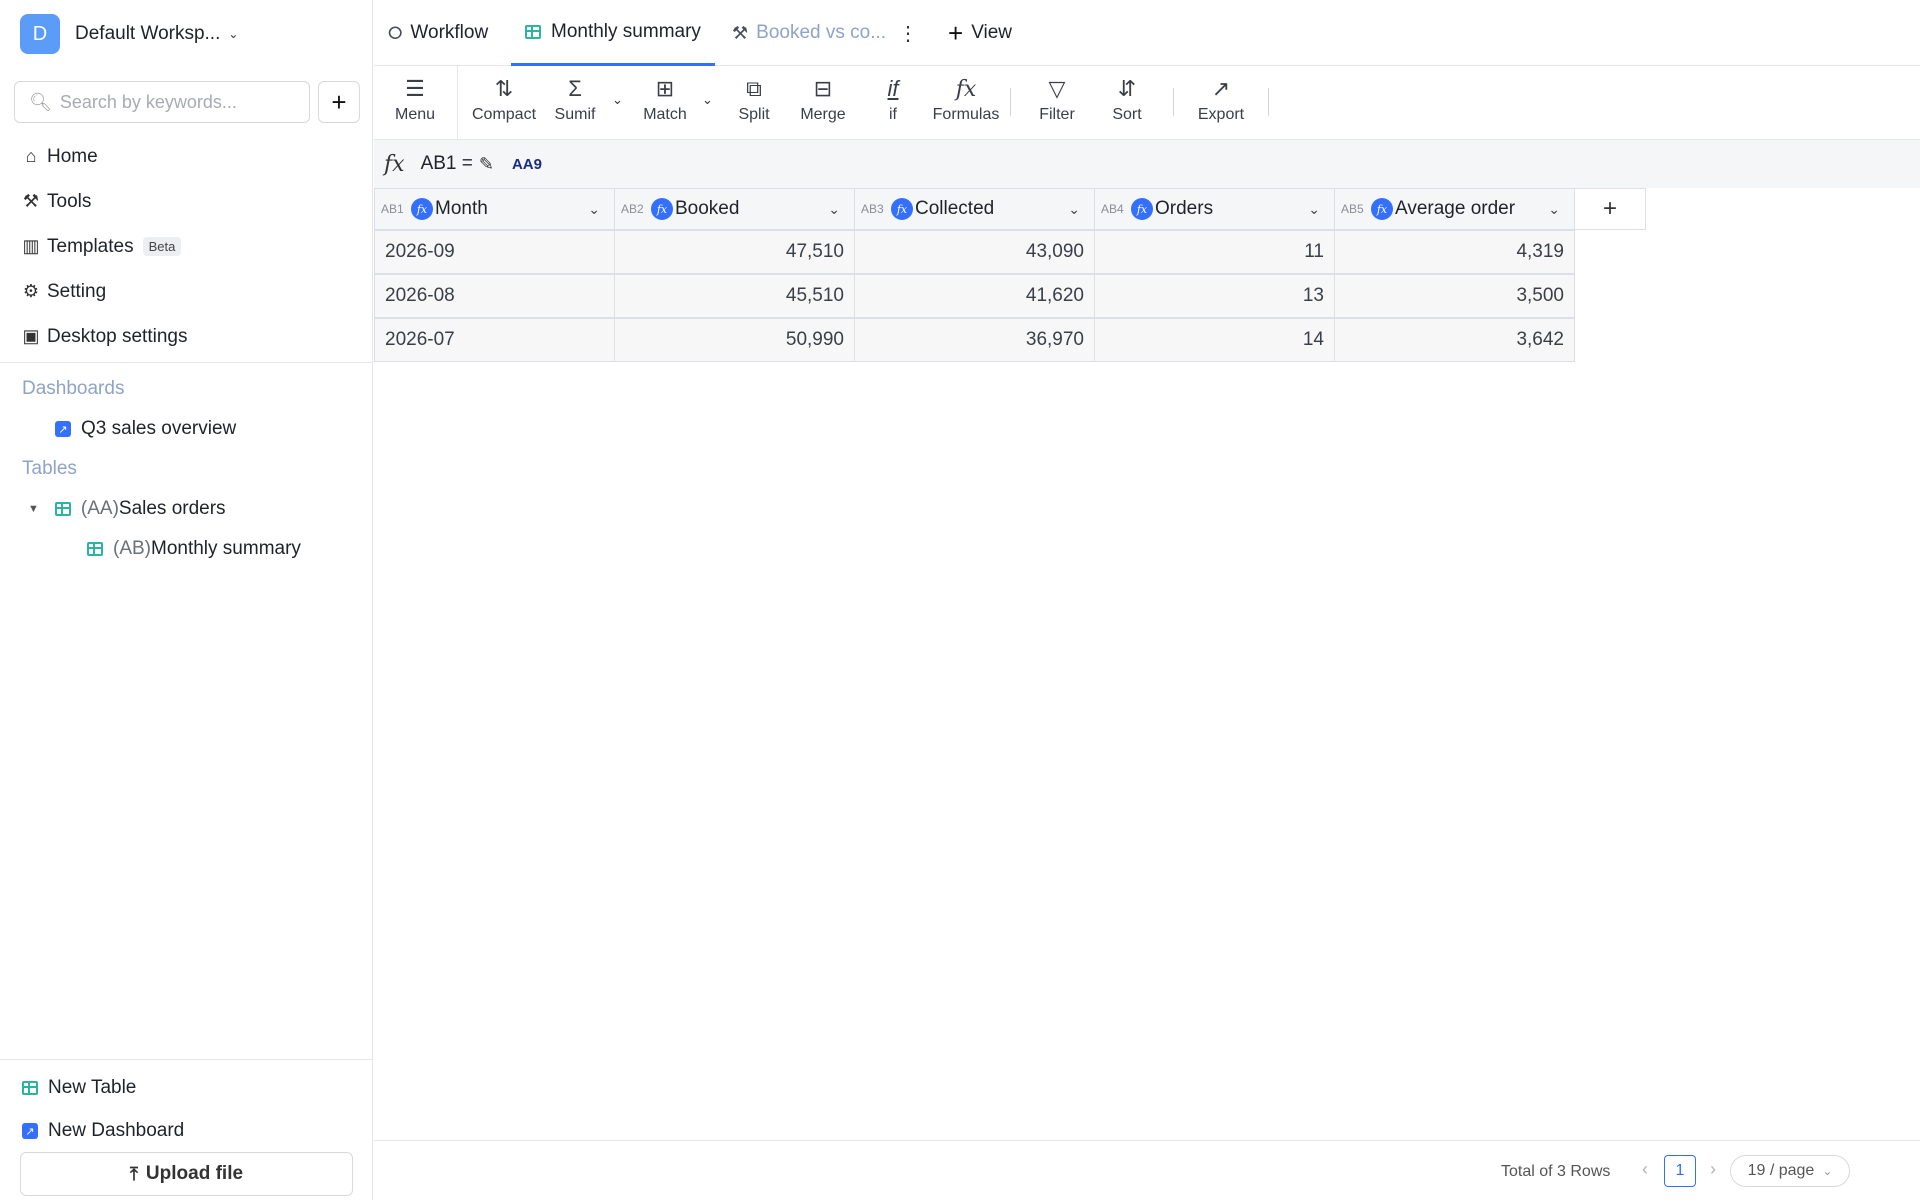 This screenshot has height=1200, width=1920. I want to click on sumif-dropdown-icon: ⌄, so click(617, 100).